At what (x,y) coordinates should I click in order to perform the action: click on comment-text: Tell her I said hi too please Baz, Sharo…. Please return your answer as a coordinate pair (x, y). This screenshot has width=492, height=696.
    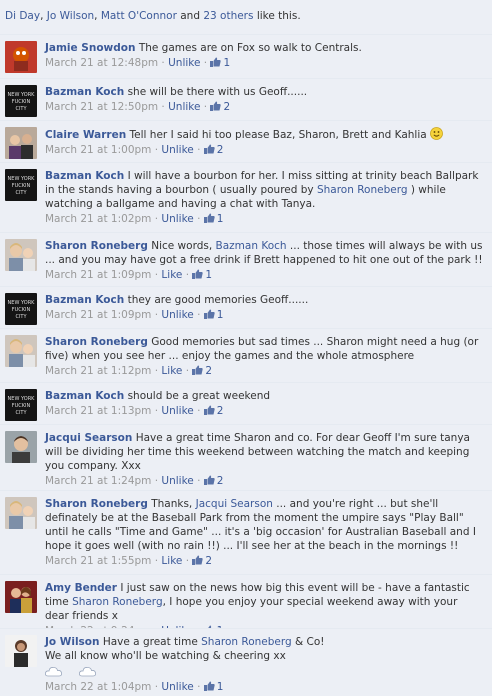
    Looking at the image, I should click on (278, 135).